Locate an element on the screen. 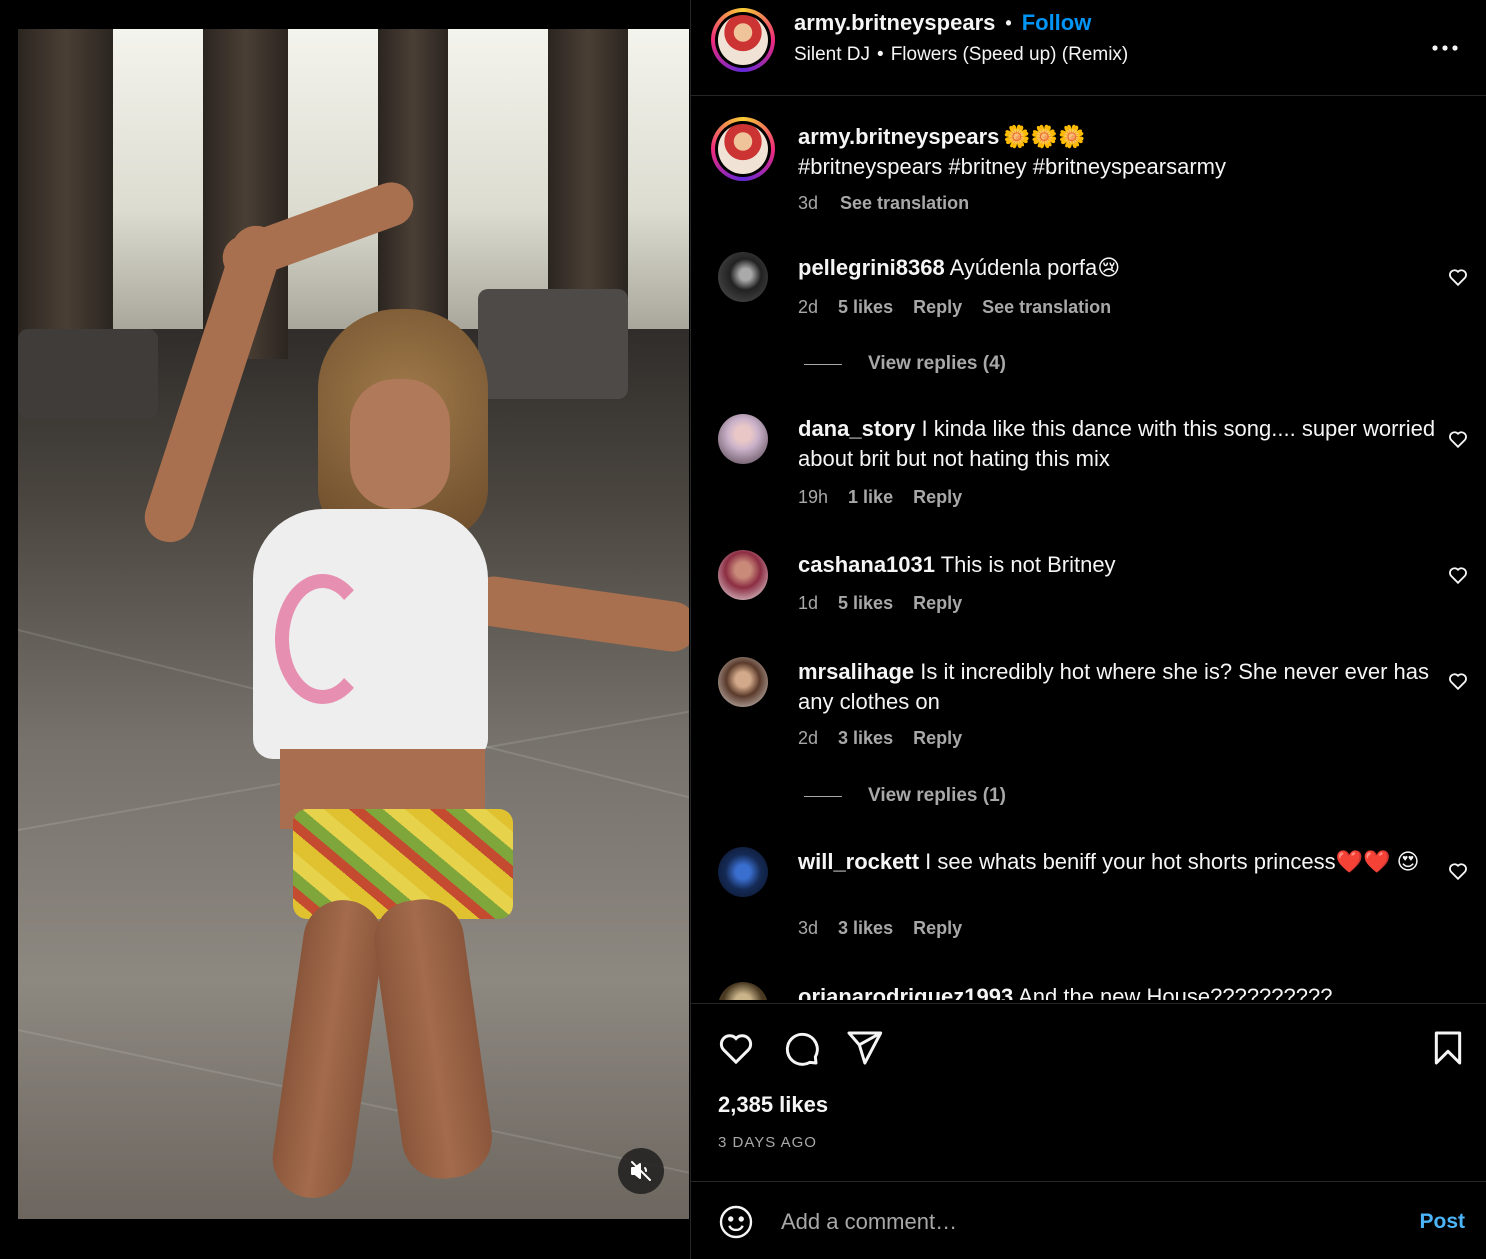 The width and height of the screenshot is (1486, 1259). author-avatar is located at coordinates (743, 40).